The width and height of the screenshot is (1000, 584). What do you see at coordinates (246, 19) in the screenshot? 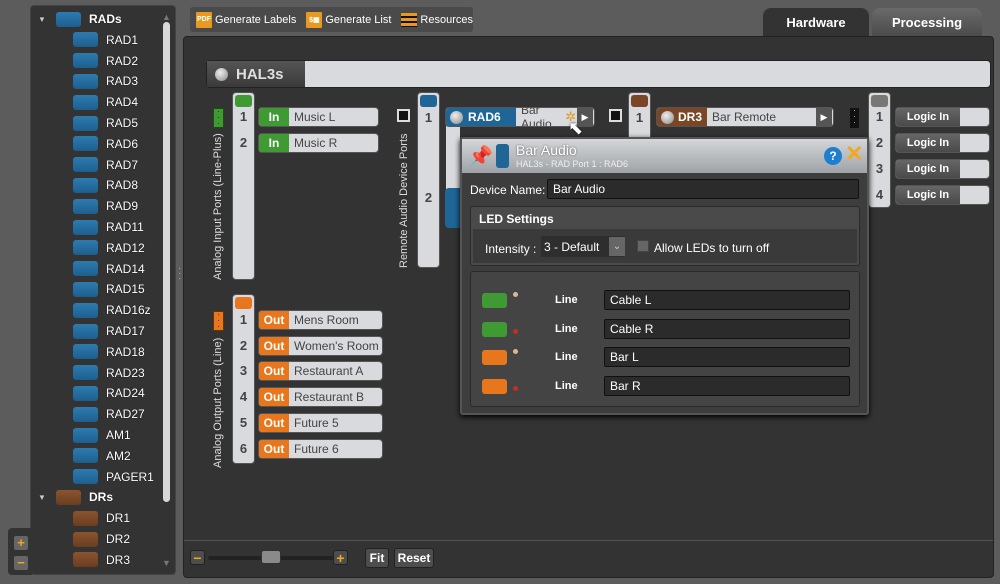
I see `generate-labels-button: PDF Generate Labels` at bounding box center [246, 19].